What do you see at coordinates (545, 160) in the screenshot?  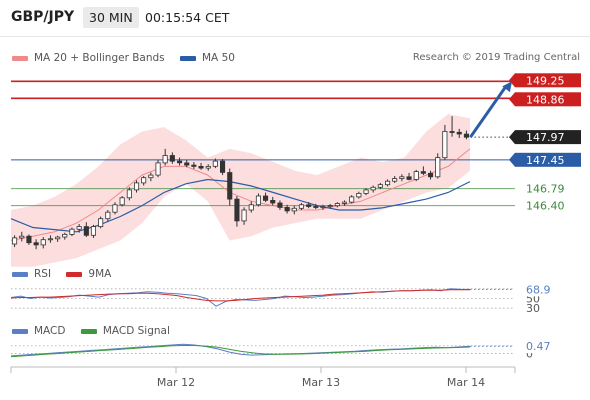 I see `price-label-147-45: 147.45` at bounding box center [545, 160].